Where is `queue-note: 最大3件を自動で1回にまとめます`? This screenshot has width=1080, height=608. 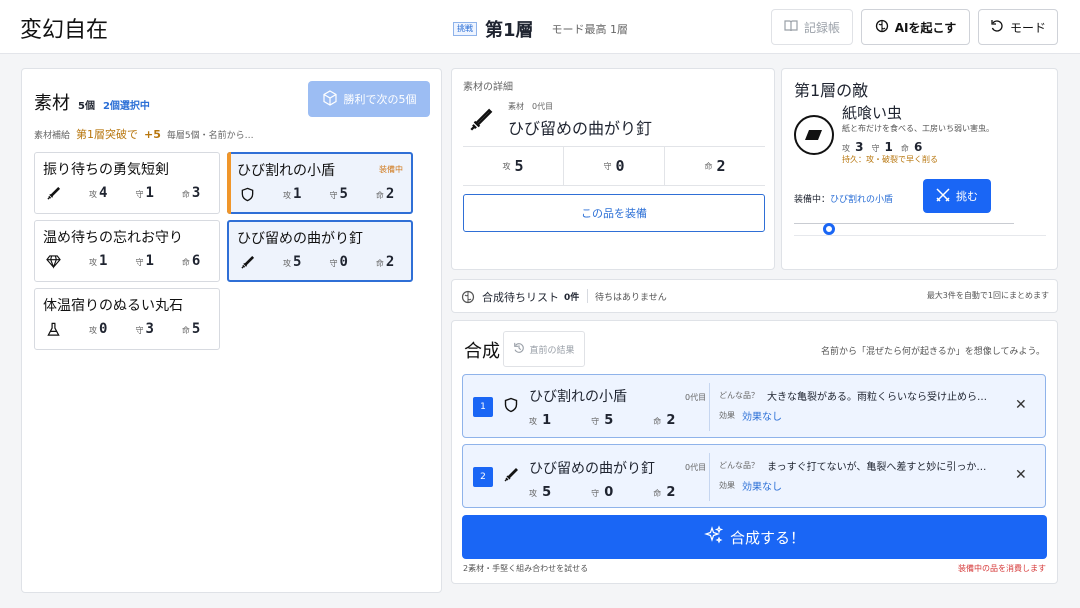
queue-note: 最大3件を自動で1回にまとめます is located at coordinates (987, 295).